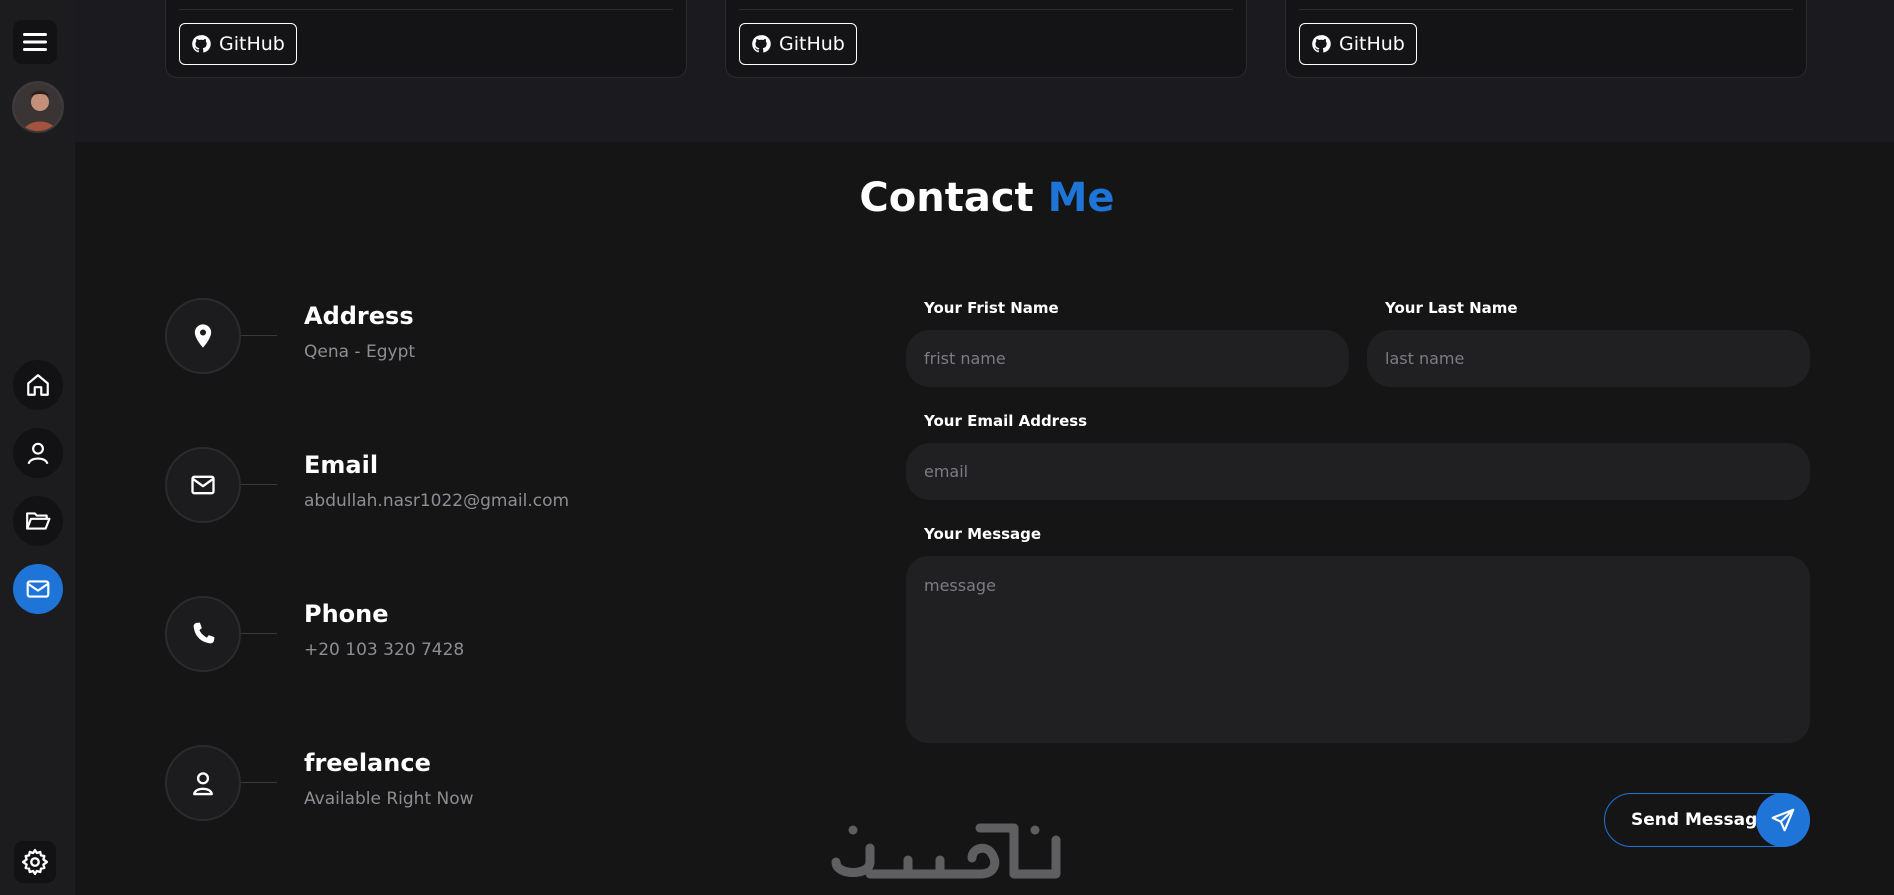 The image size is (1894, 895). What do you see at coordinates (415, 785) in the screenshot?
I see `contact-info-freelance: freelance Available Right Now` at bounding box center [415, 785].